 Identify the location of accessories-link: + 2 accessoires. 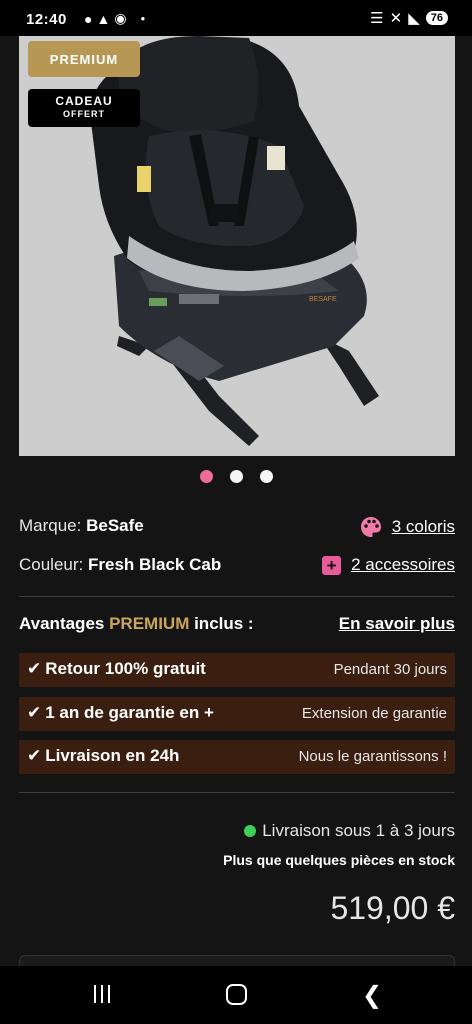
(388, 565).